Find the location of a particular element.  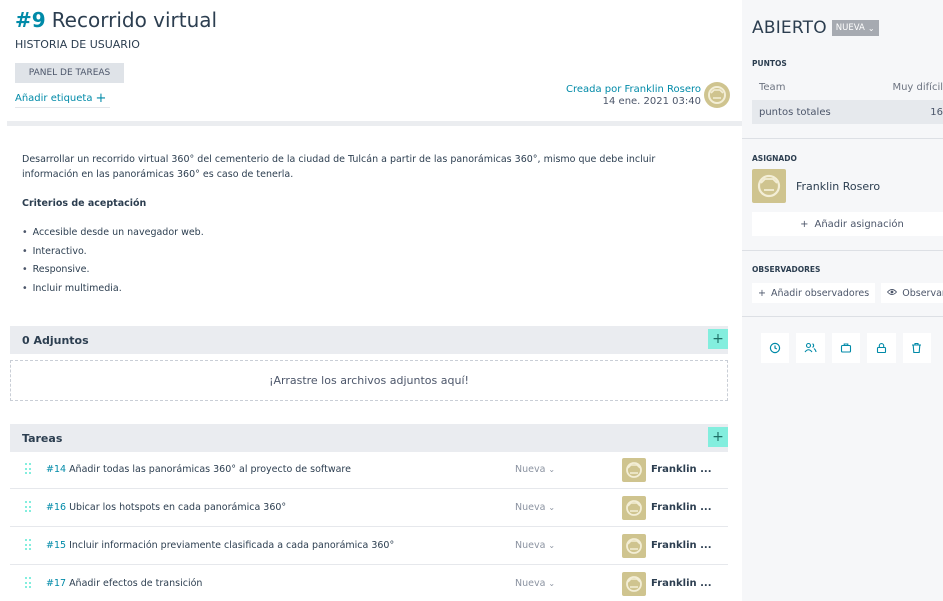

block-button is located at coordinates (881, 348).